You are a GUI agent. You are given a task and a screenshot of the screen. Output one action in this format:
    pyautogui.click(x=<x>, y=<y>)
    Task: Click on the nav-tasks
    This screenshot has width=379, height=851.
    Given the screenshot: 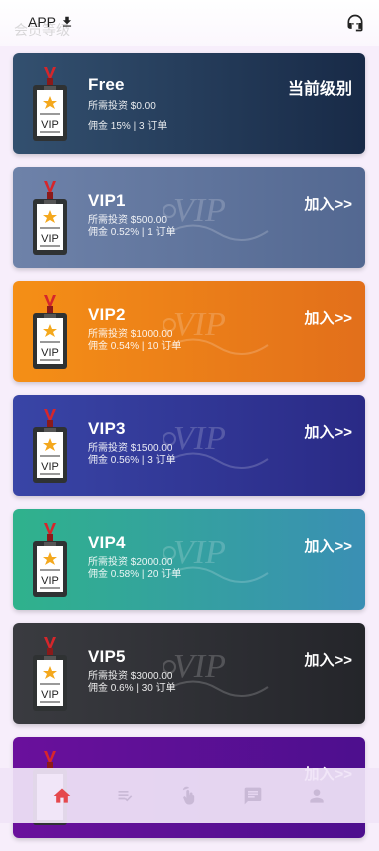 What is the action you would take?
    pyautogui.click(x=126, y=796)
    